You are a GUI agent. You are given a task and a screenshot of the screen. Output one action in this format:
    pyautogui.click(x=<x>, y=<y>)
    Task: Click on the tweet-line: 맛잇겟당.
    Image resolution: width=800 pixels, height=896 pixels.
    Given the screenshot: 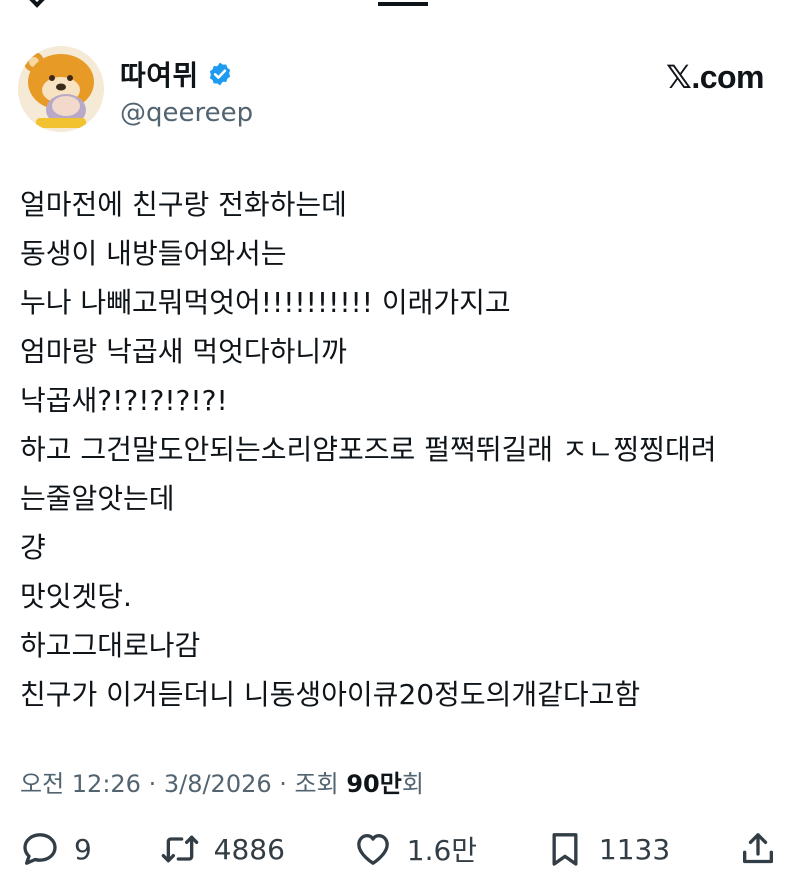 What is the action you would take?
    pyautogui.click(x=76, y=596)
    